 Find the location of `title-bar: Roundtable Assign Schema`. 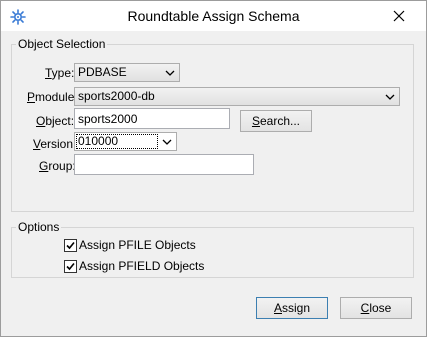

title-bar: Roundtable Assign Schema is located at coordinates (213, 16).